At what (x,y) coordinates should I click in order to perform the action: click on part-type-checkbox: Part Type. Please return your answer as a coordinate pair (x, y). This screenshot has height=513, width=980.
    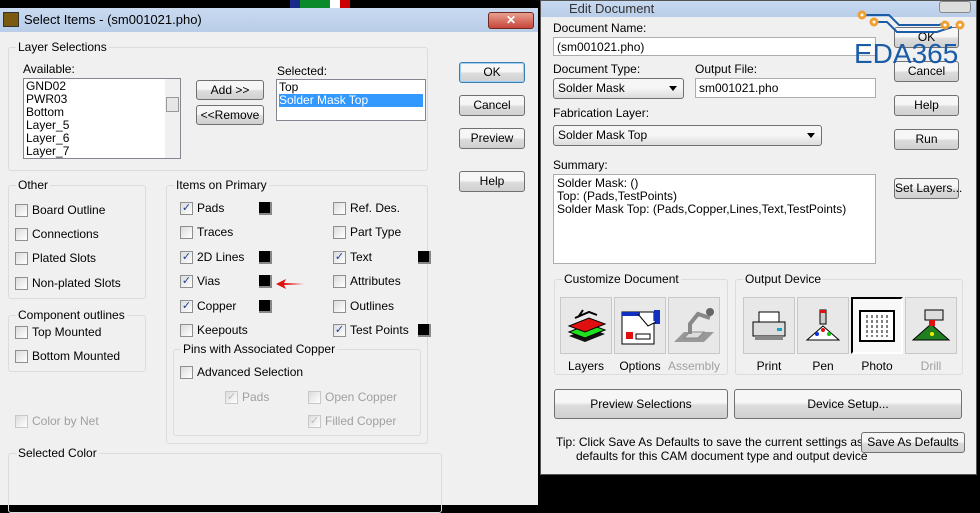
    Looking at the image, I should click on (367, 232).